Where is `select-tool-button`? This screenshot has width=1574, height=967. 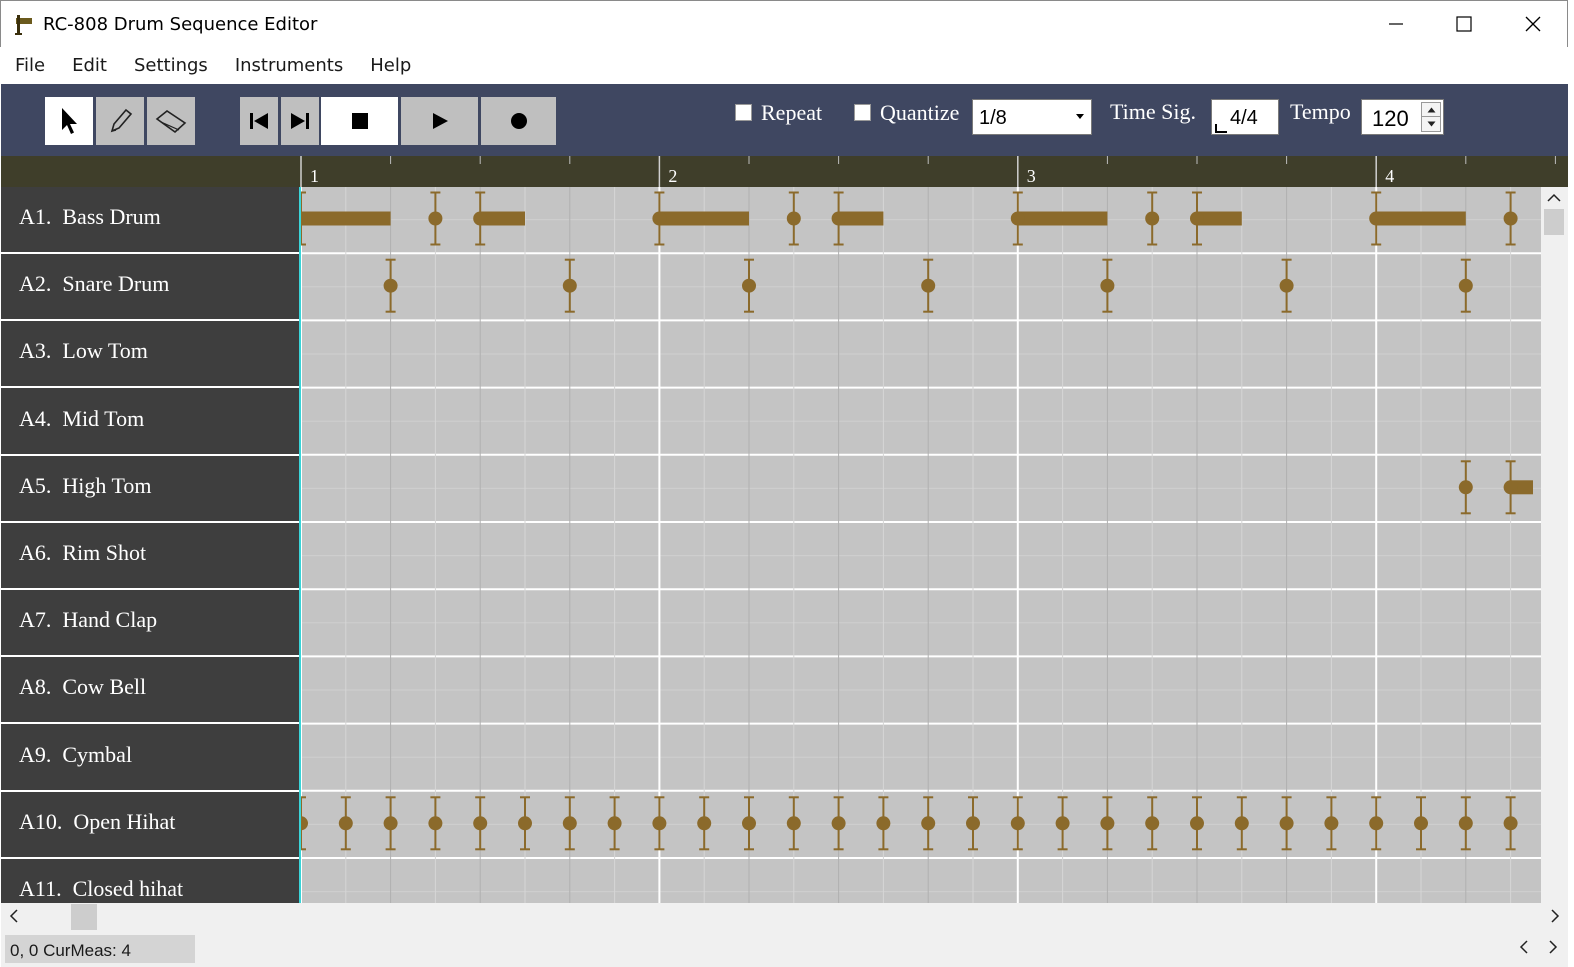
select-tool-button is located at coordinates (69, 121).